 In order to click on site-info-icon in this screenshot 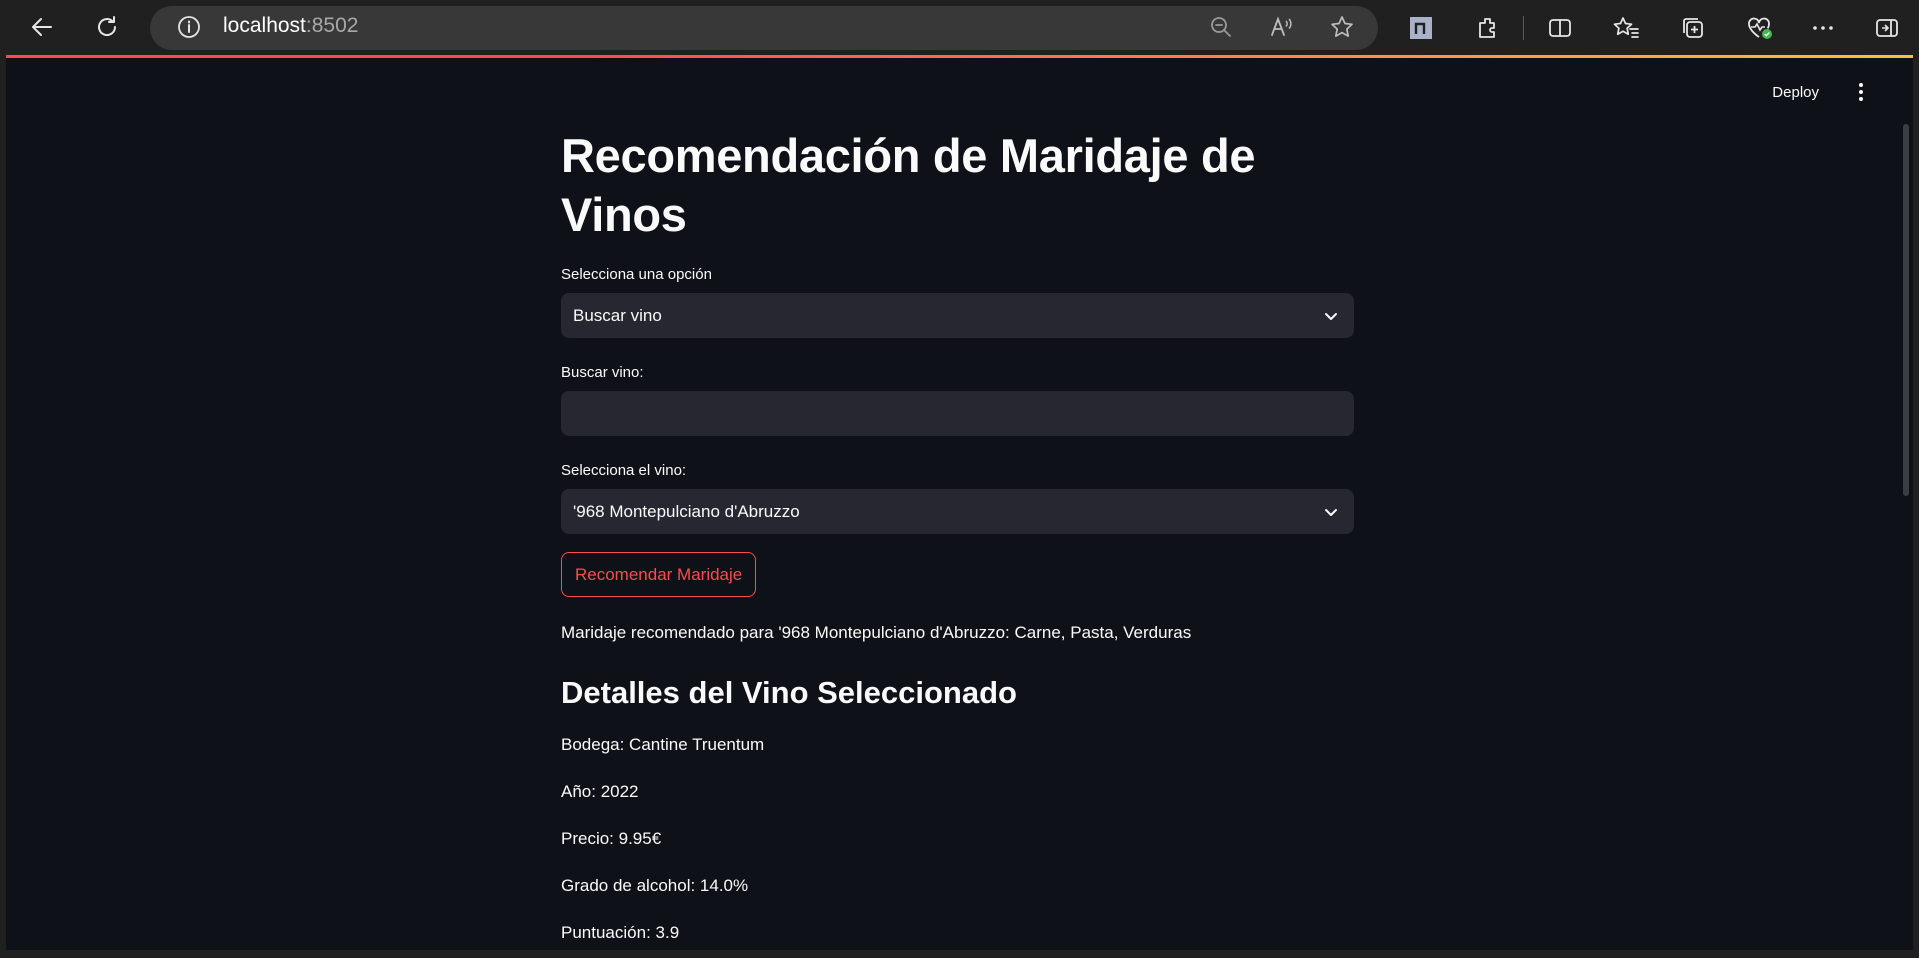, I will do `click(189, 27)`.